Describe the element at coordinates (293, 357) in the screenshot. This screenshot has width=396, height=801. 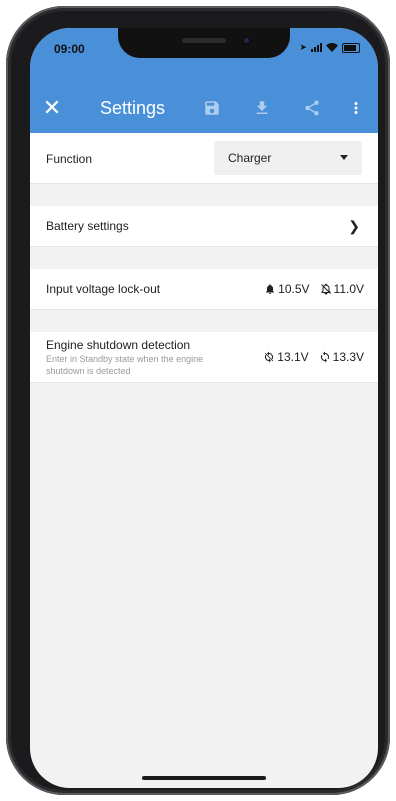
I see `engine-low-value: 13.1V` at that location.